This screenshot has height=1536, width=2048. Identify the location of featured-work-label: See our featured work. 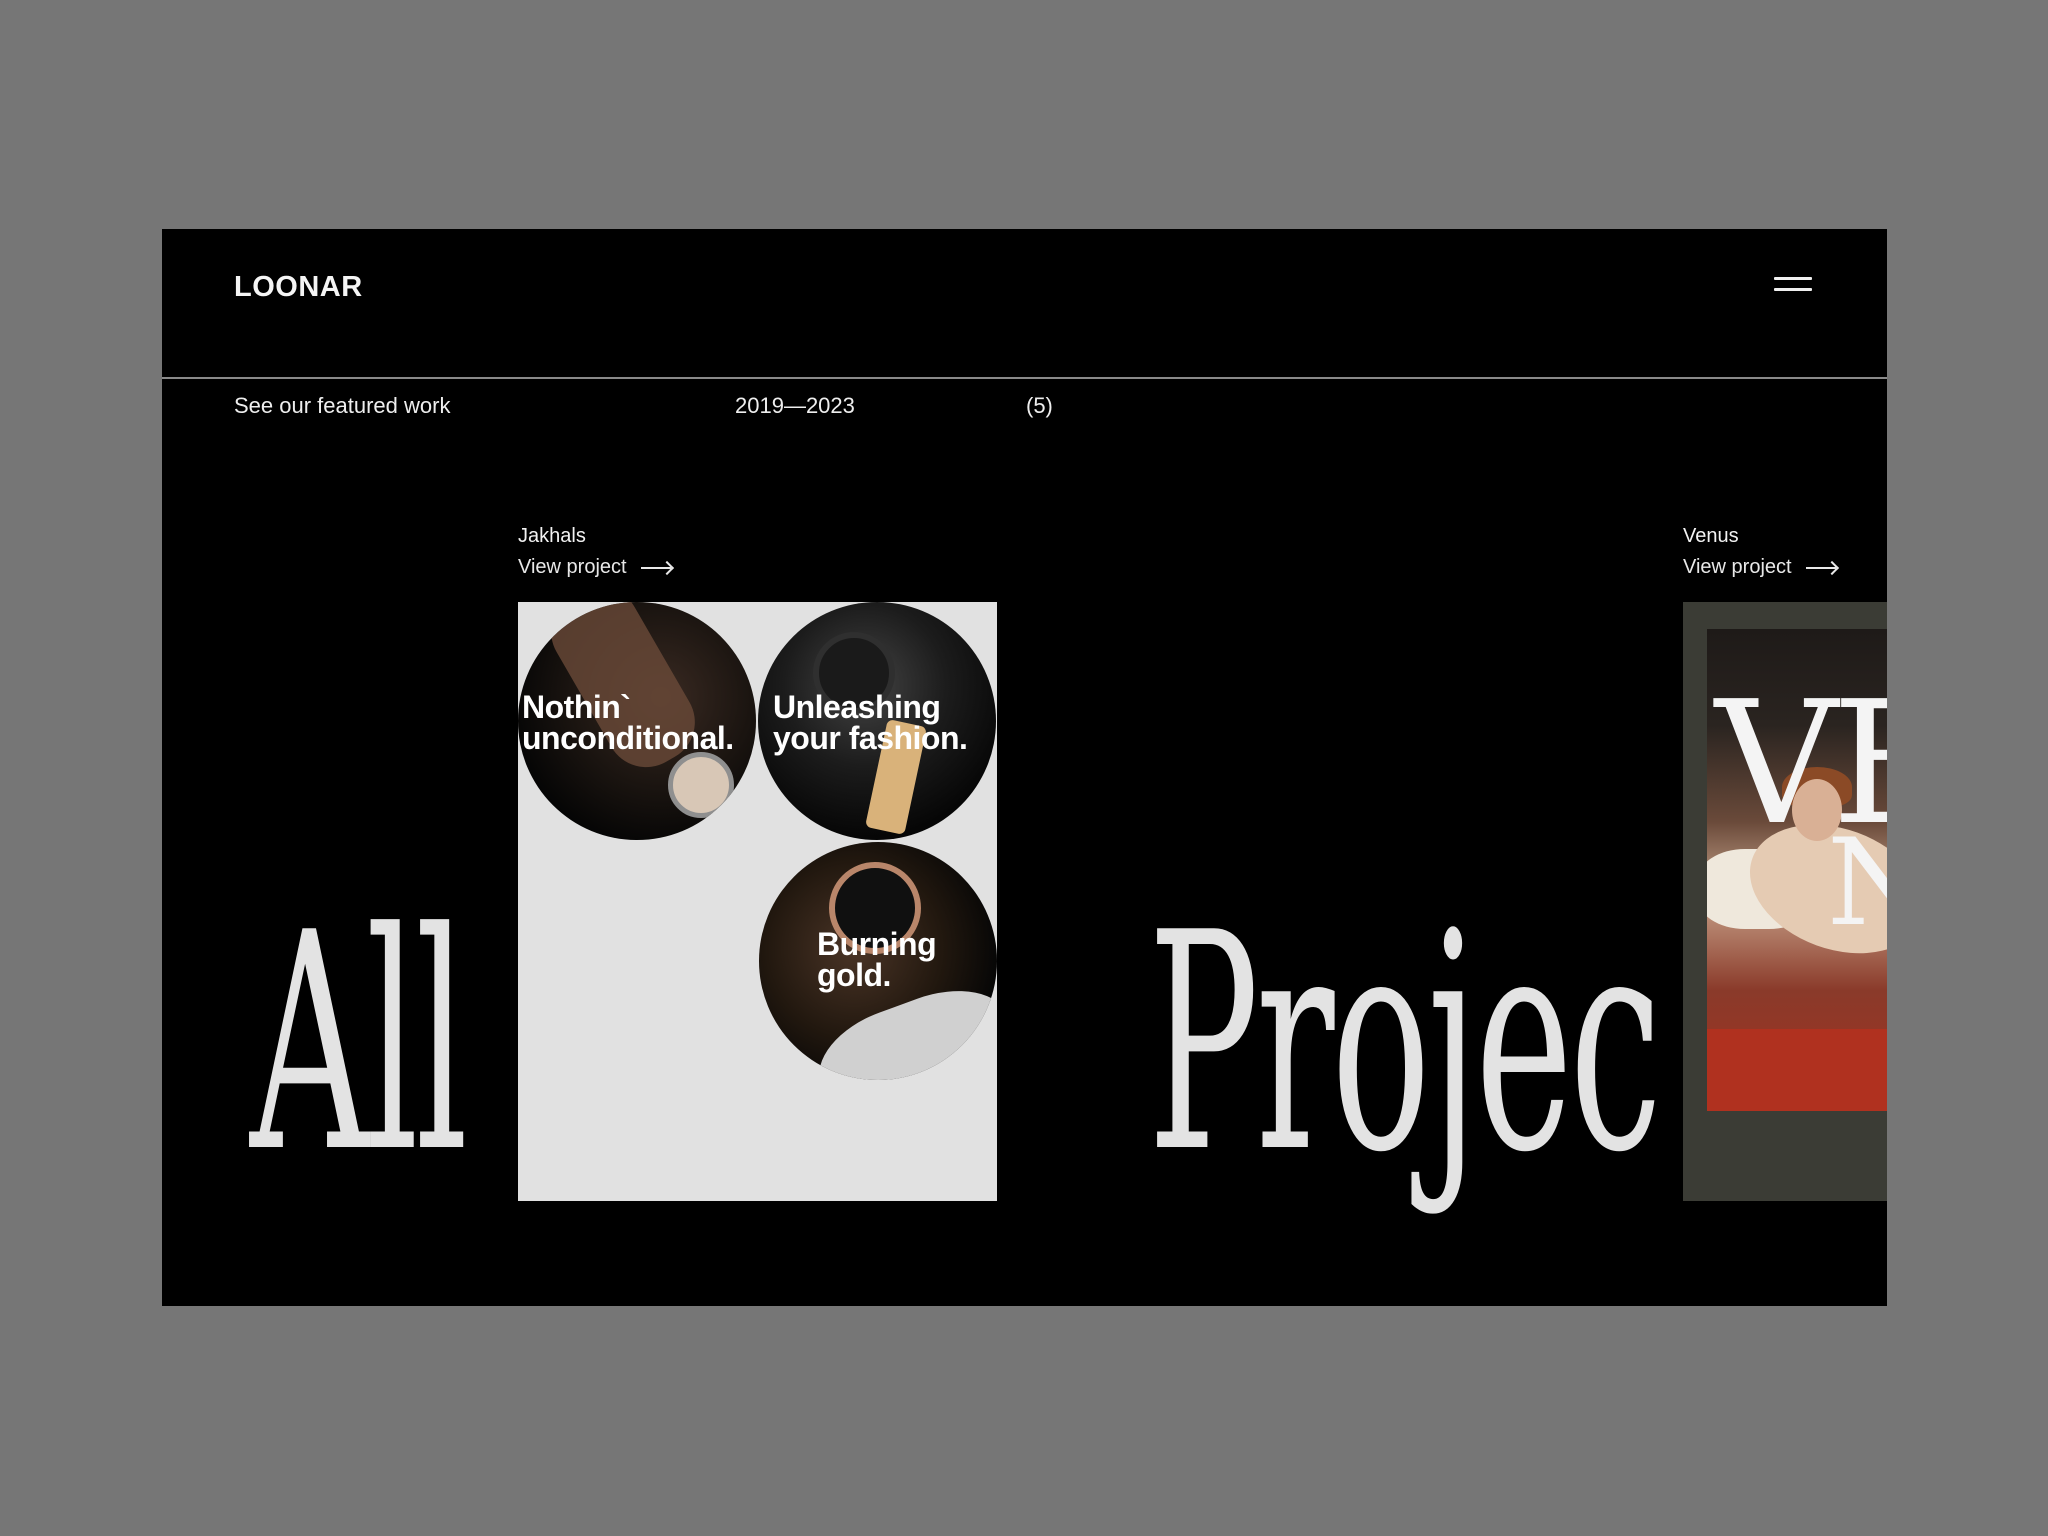
(342, 405).